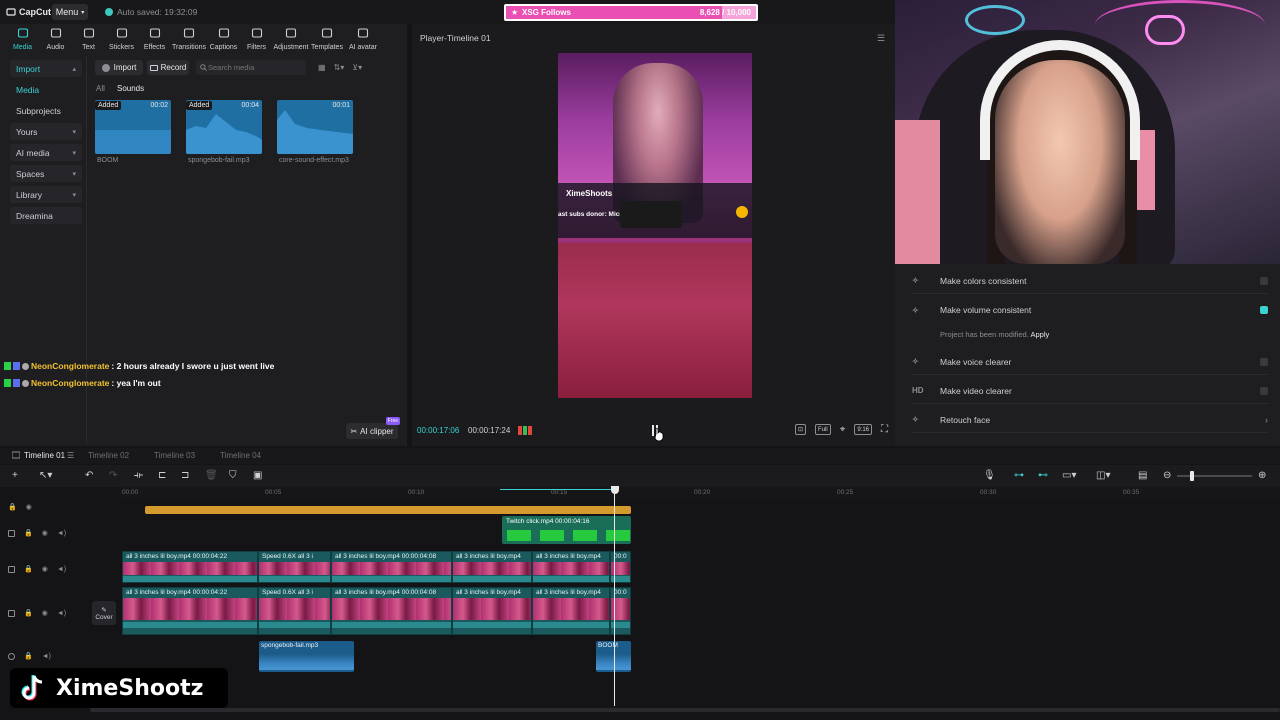 The image size is (1280, 720). Describe the element at coordinates (881, 38) in the screenshot. I see `player-menu-icon: ☰` at that location.